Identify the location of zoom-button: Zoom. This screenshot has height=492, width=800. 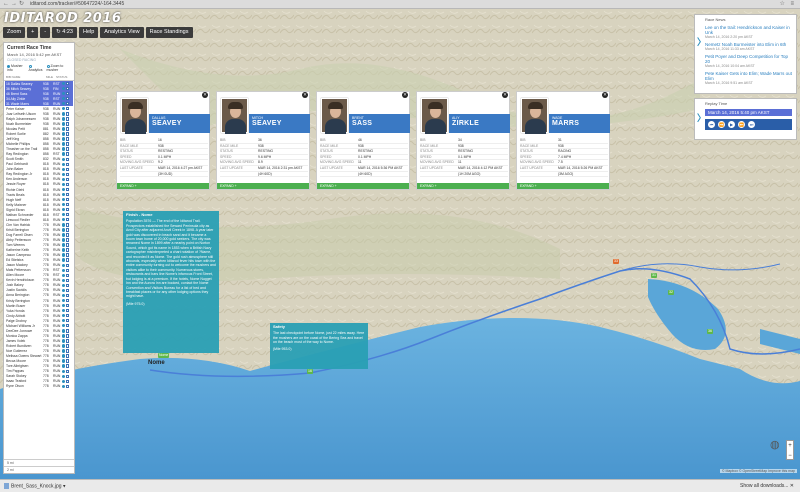
(14, 32).